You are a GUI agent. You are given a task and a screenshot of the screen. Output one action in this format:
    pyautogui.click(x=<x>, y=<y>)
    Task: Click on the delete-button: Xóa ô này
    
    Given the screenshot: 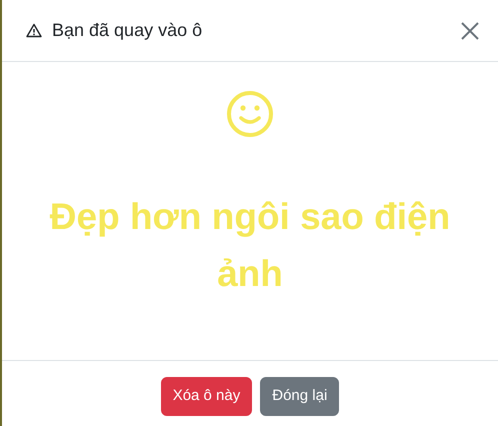 What is the action you would take?
    pyautogui.click(x=206, y=396)
    